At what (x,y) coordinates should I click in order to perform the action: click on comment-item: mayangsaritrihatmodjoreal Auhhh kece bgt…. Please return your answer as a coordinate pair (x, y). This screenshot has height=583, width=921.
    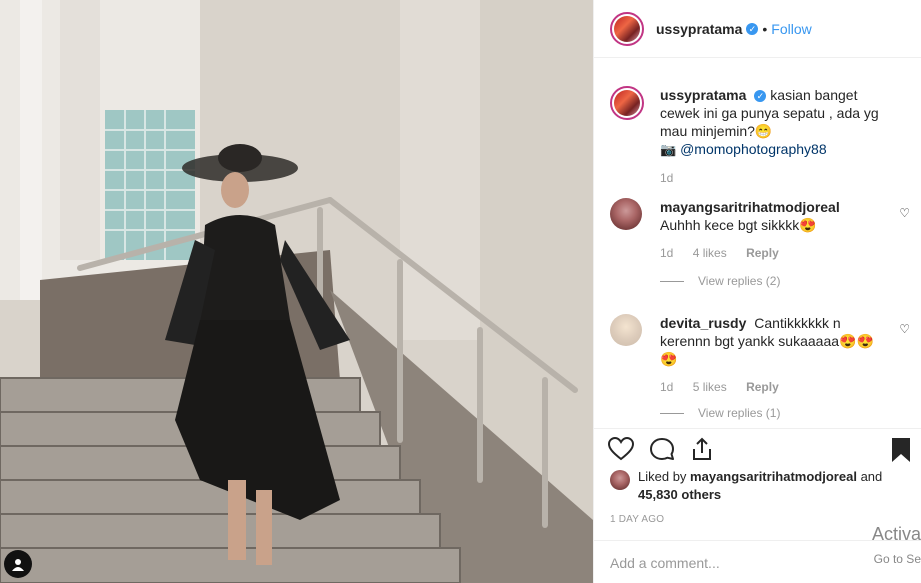
    Looking at the image, I should click on (760, 229).